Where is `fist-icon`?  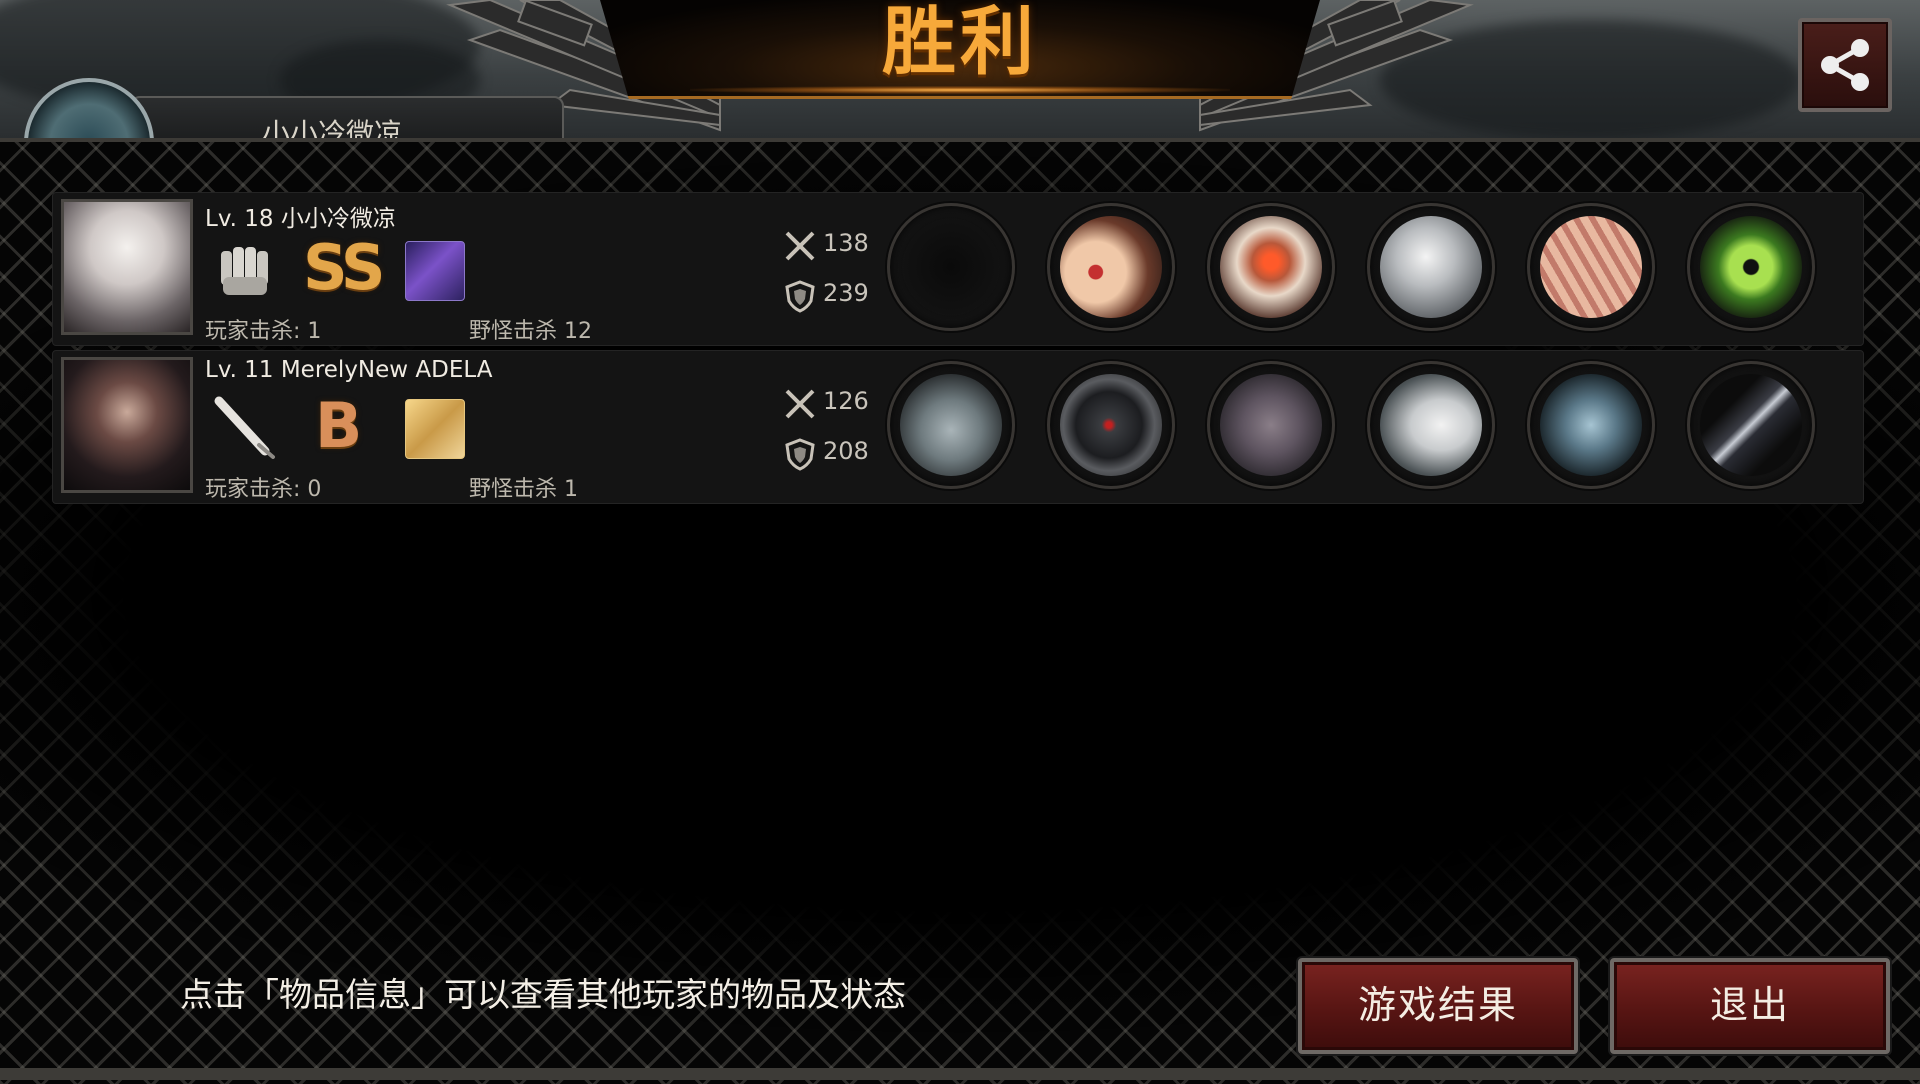 fist-icon is located at coordinates (244, 271).